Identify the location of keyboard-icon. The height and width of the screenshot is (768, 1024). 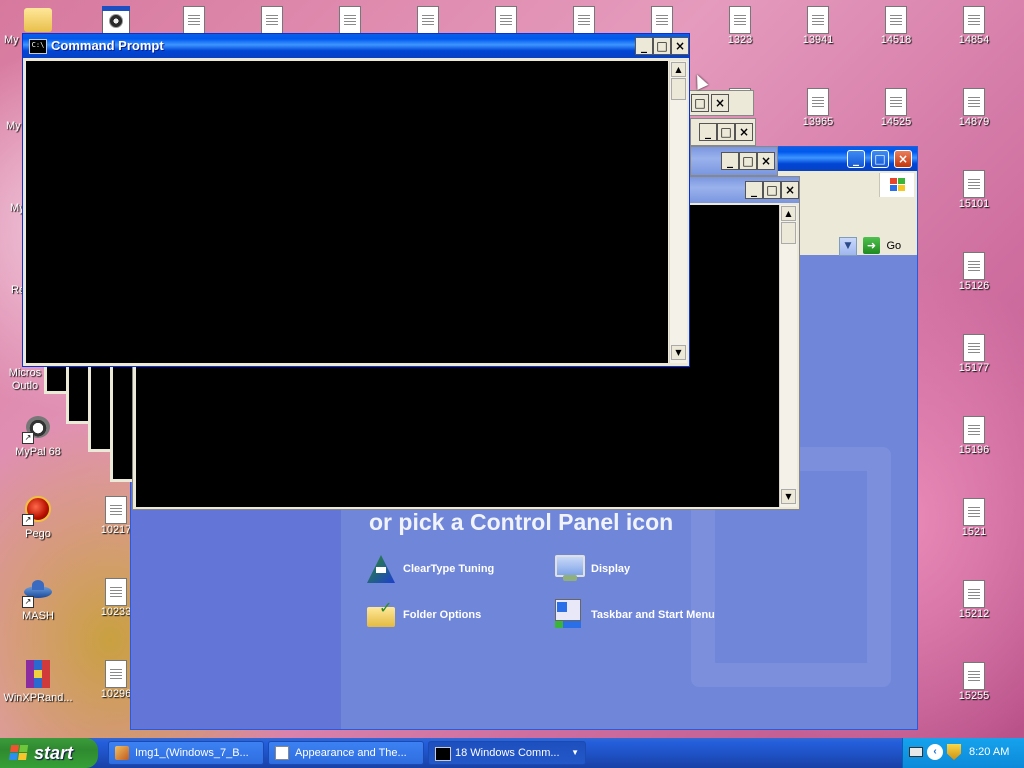
(916, 752).